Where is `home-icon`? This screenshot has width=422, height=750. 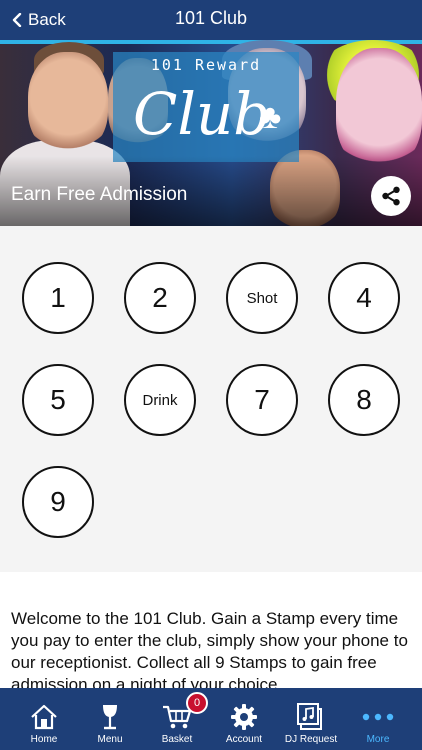 home-icon is located at coordinates (44, 717).